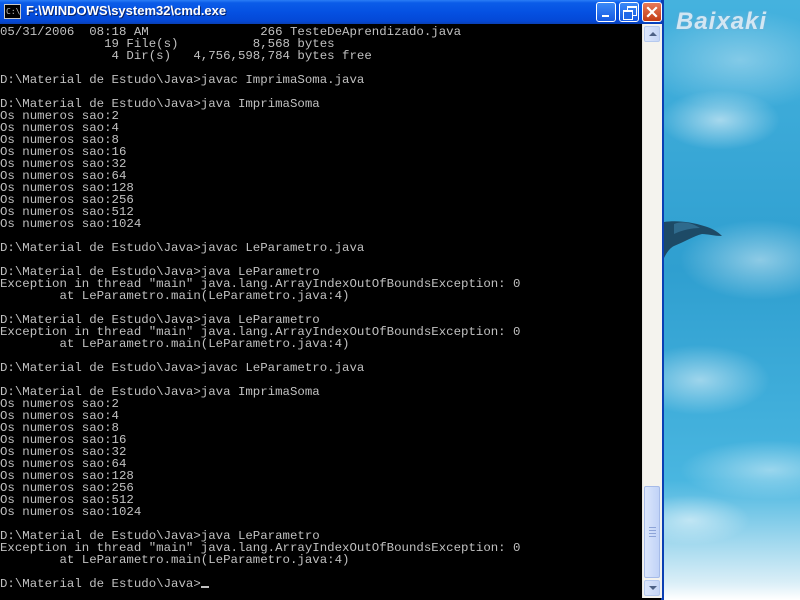  I want to click on arrow-down-icon, so click(653, 588).